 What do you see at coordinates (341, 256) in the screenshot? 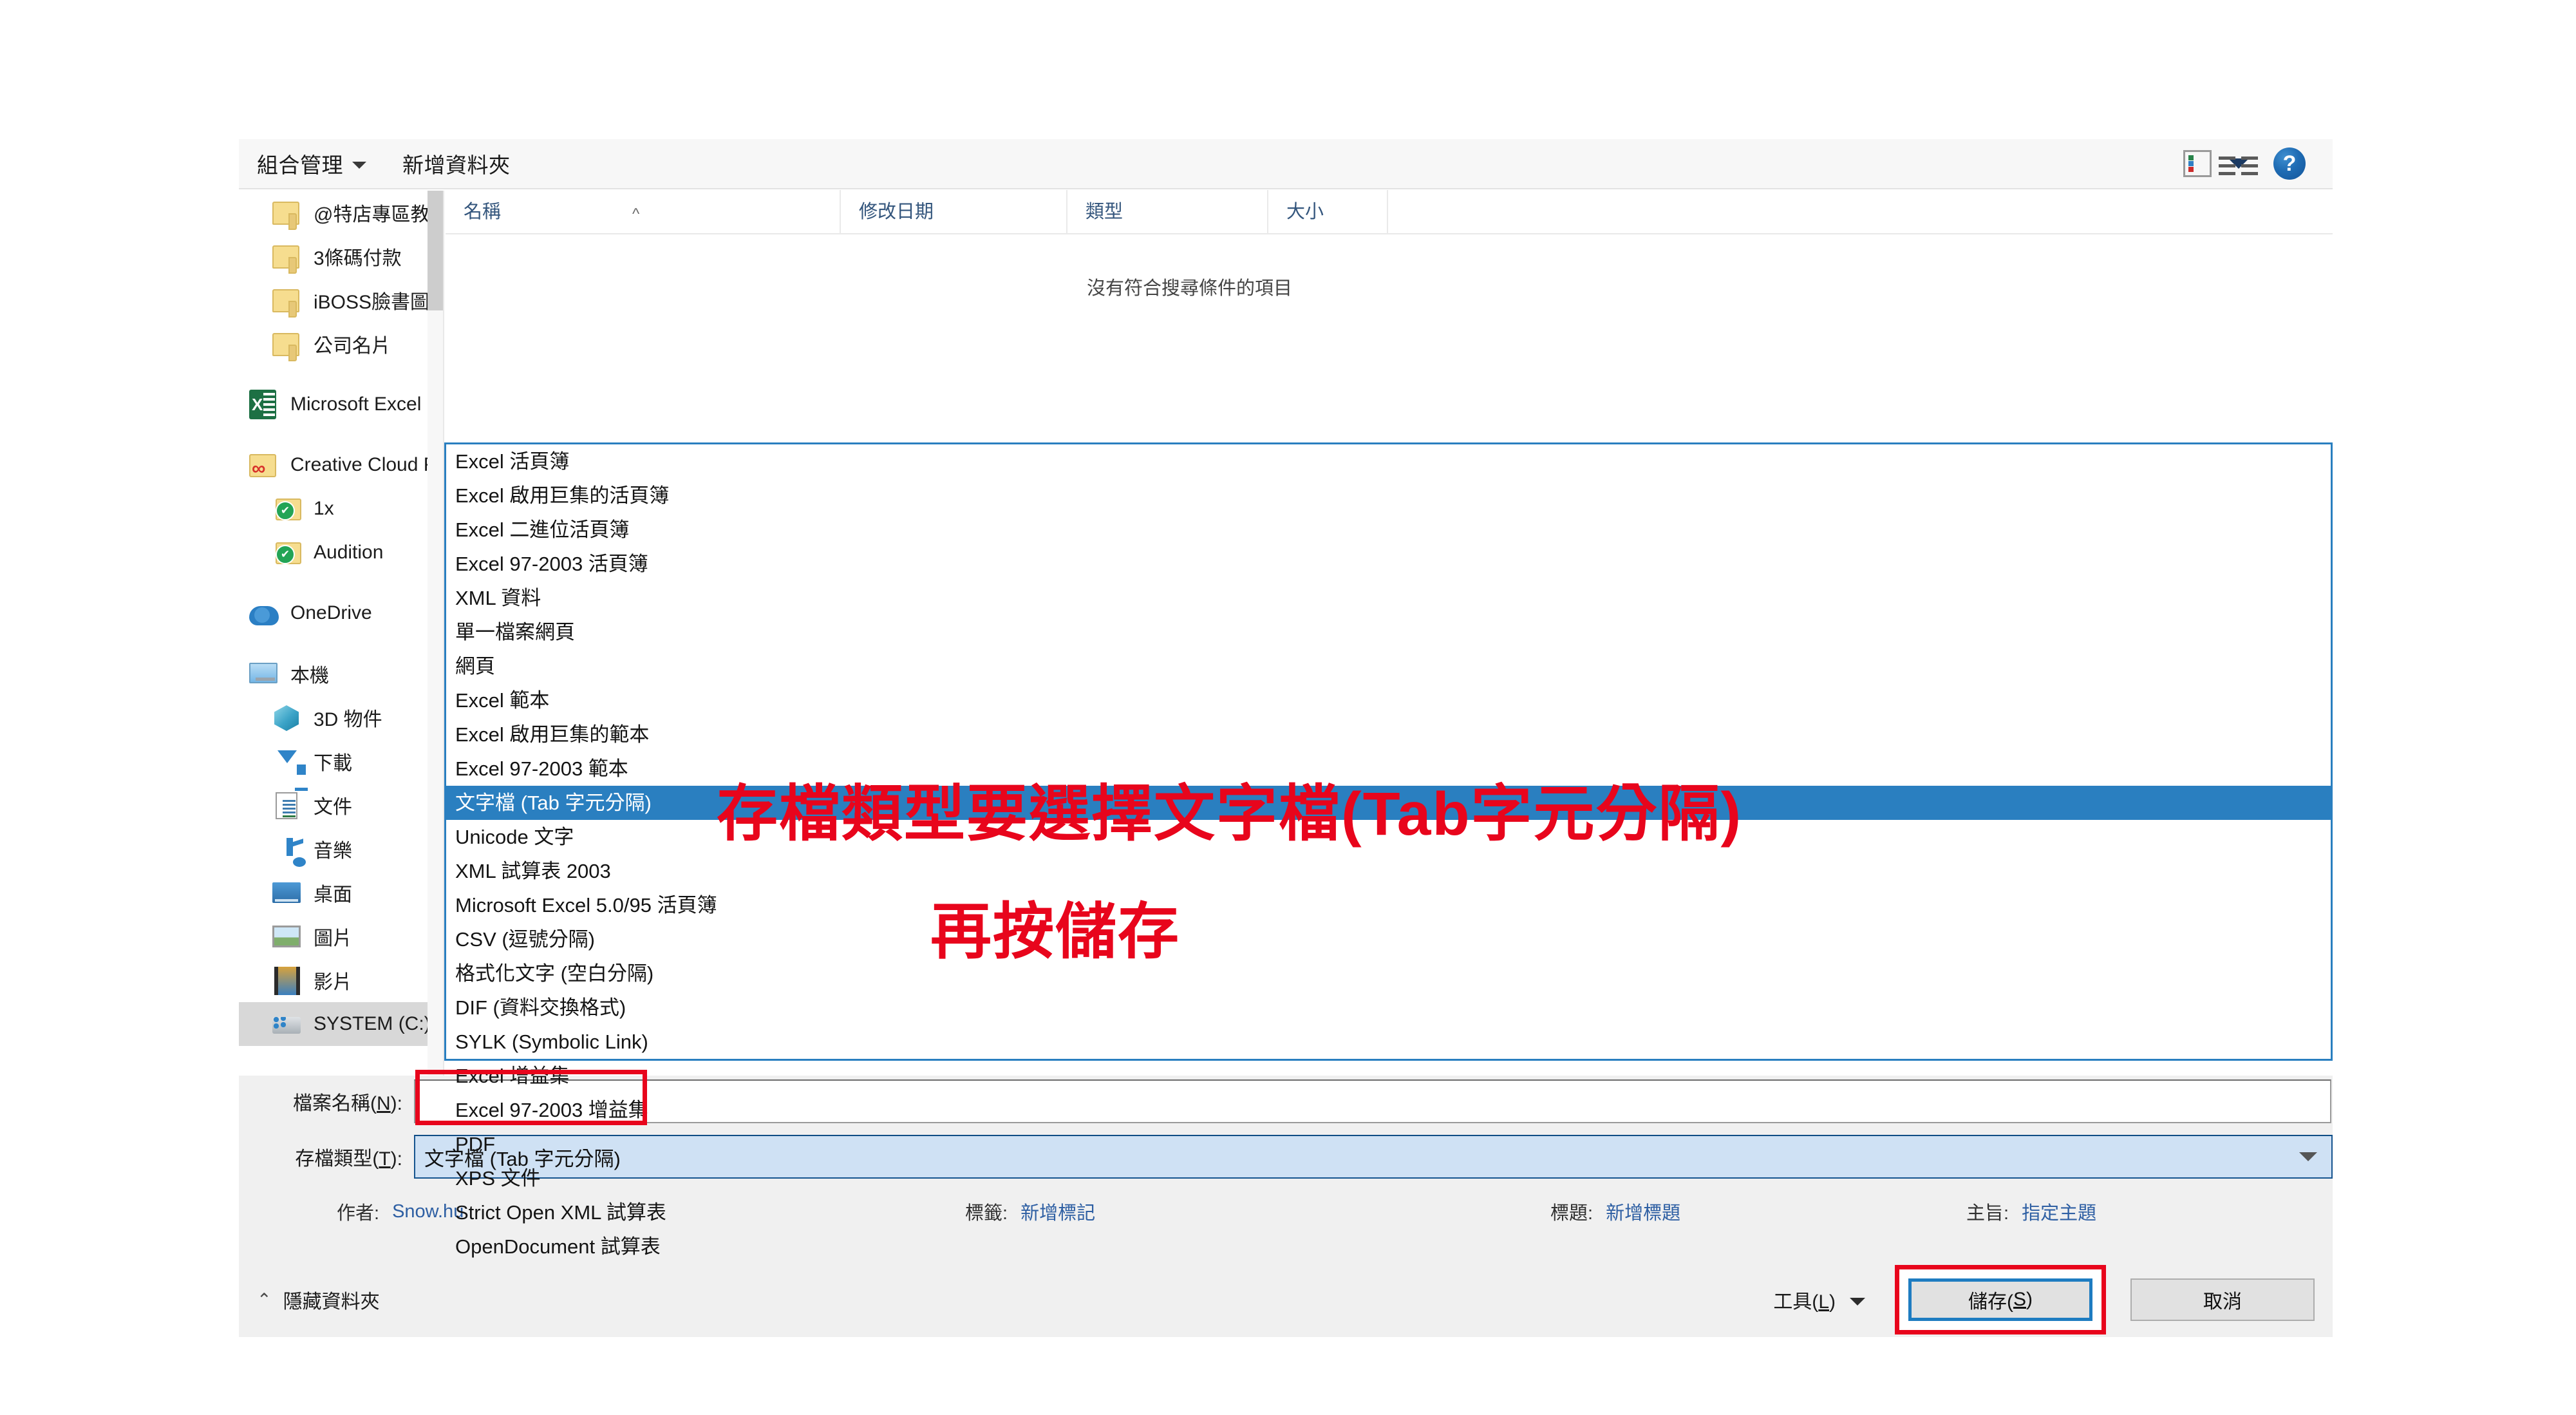
I see `nav-item-1: 3條碼付款` at bounding box center [341, 256].